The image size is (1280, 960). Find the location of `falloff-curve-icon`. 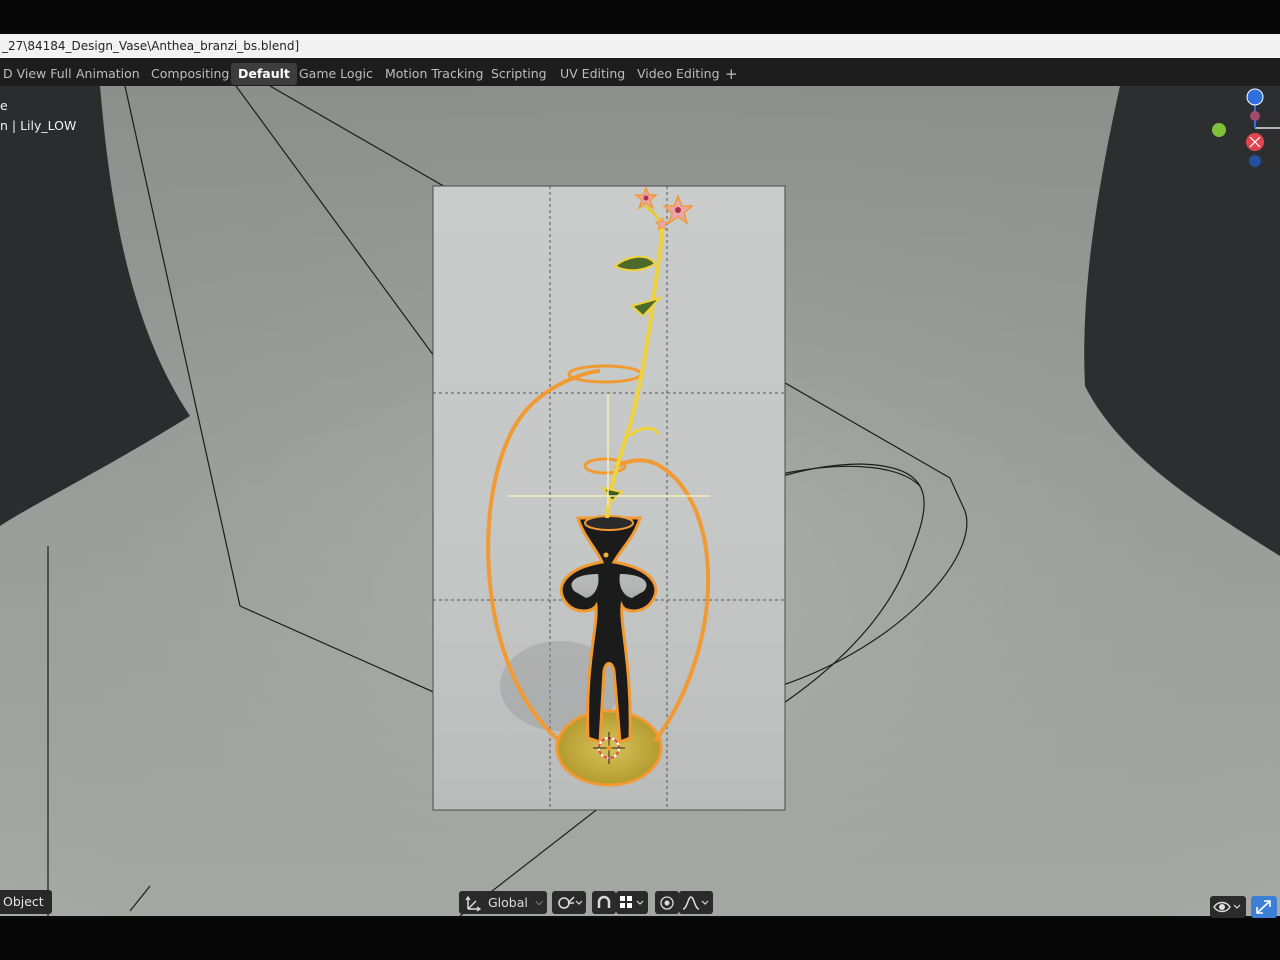

falloff-curve-icon is located at coordinates (695, 902).